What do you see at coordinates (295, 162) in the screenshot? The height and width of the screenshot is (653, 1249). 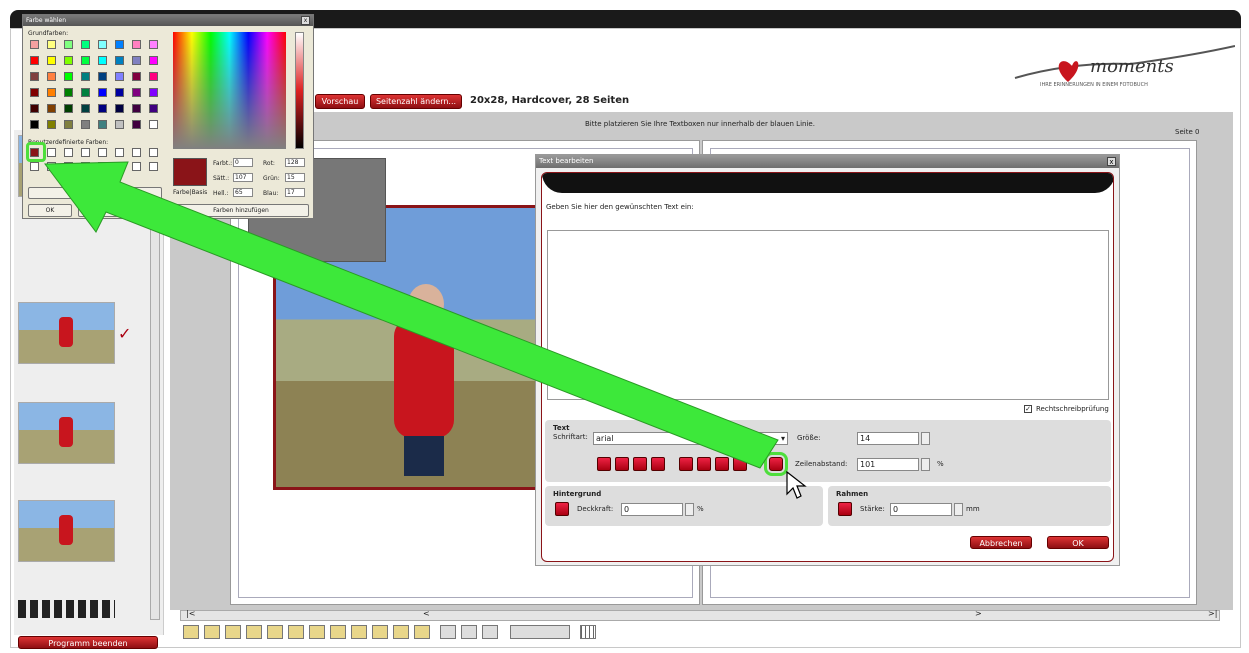 I see `red-input: 128` at bounding box center [295, 162].